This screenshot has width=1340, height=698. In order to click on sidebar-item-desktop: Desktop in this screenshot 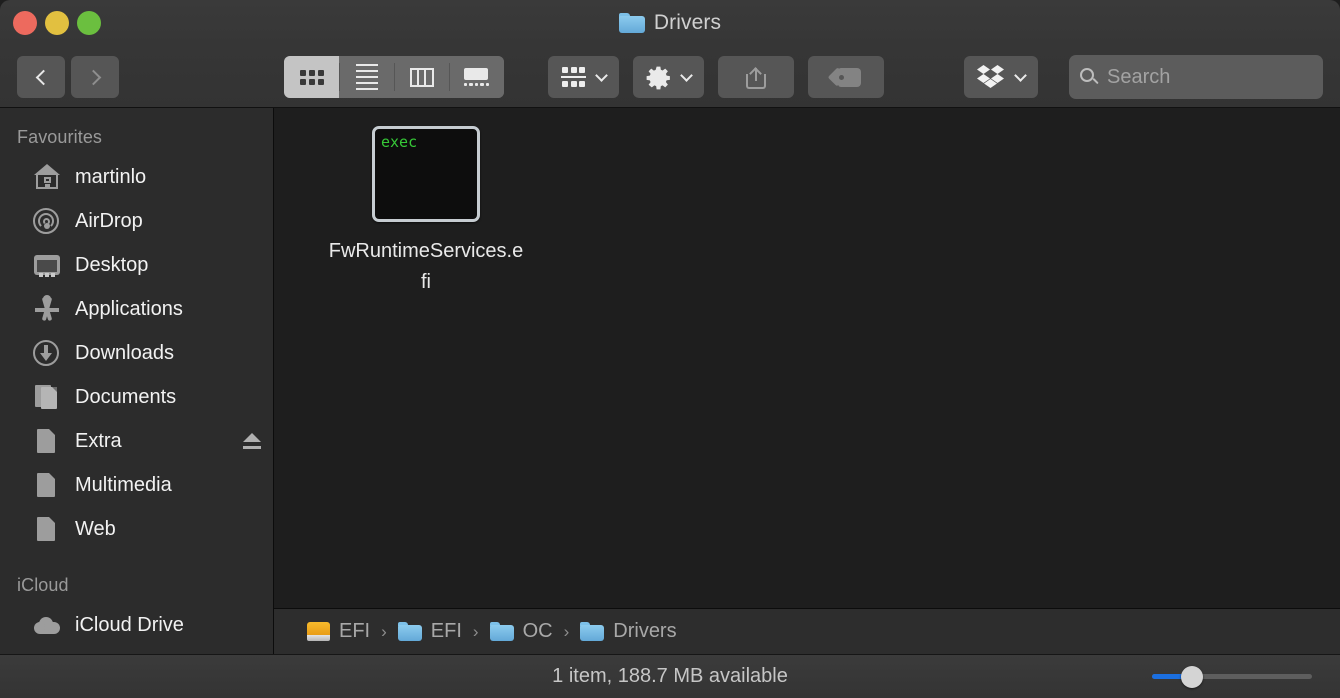, I will do `click(136, 265)`.